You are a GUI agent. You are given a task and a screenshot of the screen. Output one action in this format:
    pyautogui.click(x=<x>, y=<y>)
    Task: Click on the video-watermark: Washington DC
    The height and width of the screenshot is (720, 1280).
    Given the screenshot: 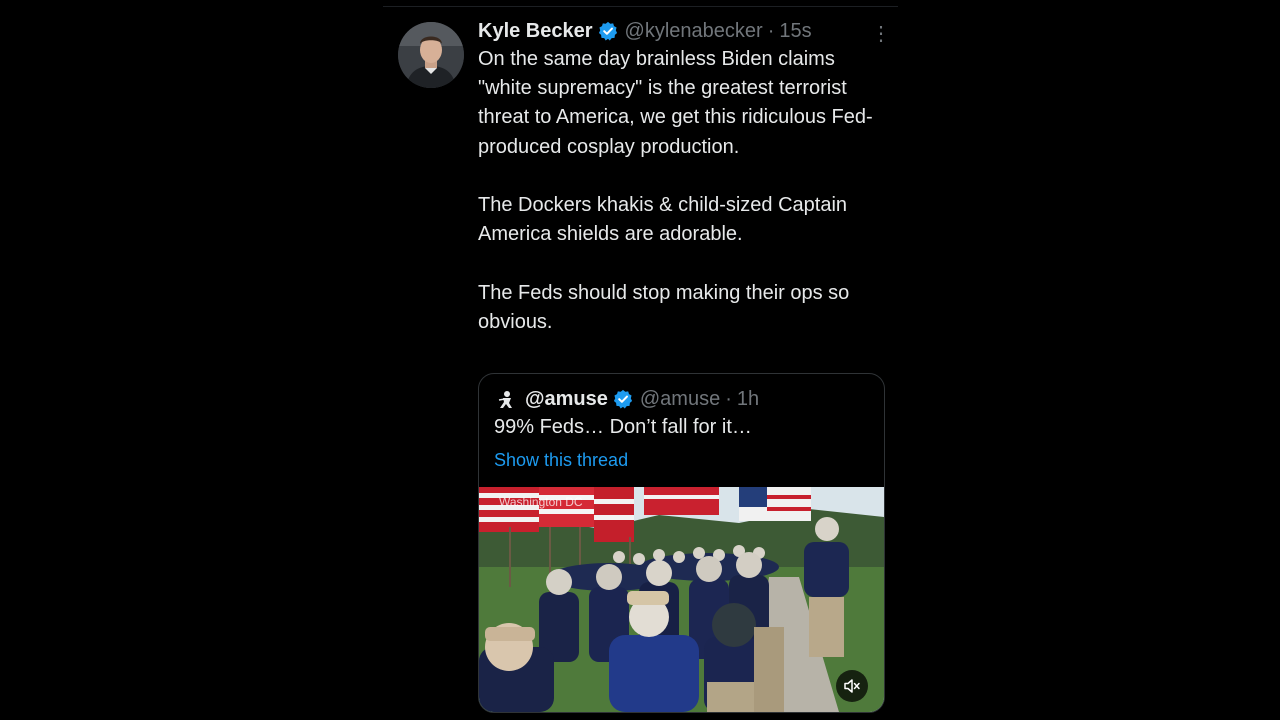 What is the action you would take?
    pyautogui.click(x=541, y=502)
    